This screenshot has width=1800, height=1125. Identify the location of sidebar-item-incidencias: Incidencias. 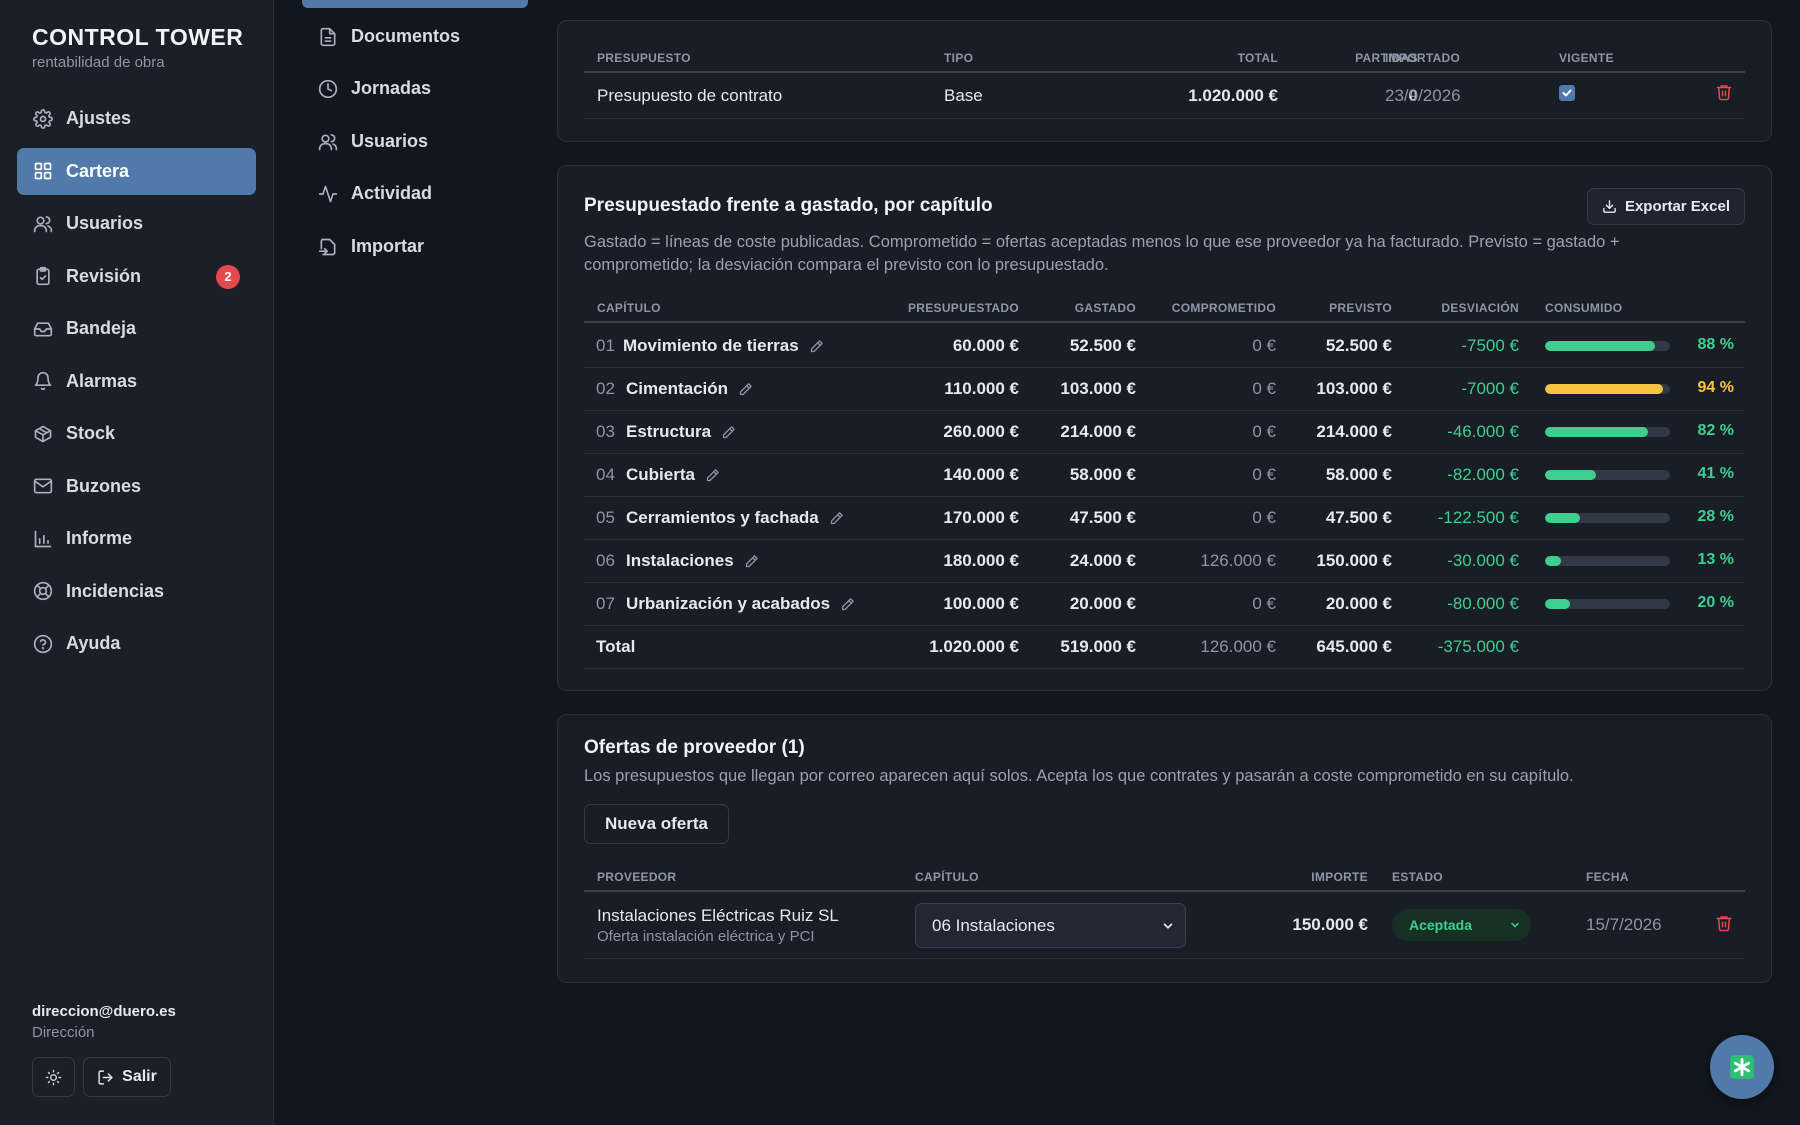
(136, 591).